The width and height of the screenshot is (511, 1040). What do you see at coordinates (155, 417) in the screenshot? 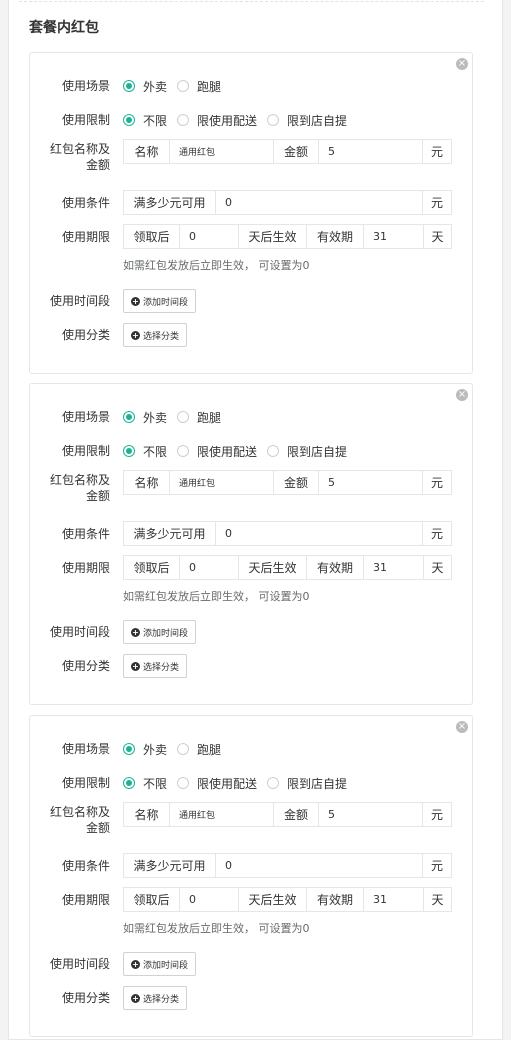
I see `scene-option-label: 外卖` at bounding box center [155, 417].